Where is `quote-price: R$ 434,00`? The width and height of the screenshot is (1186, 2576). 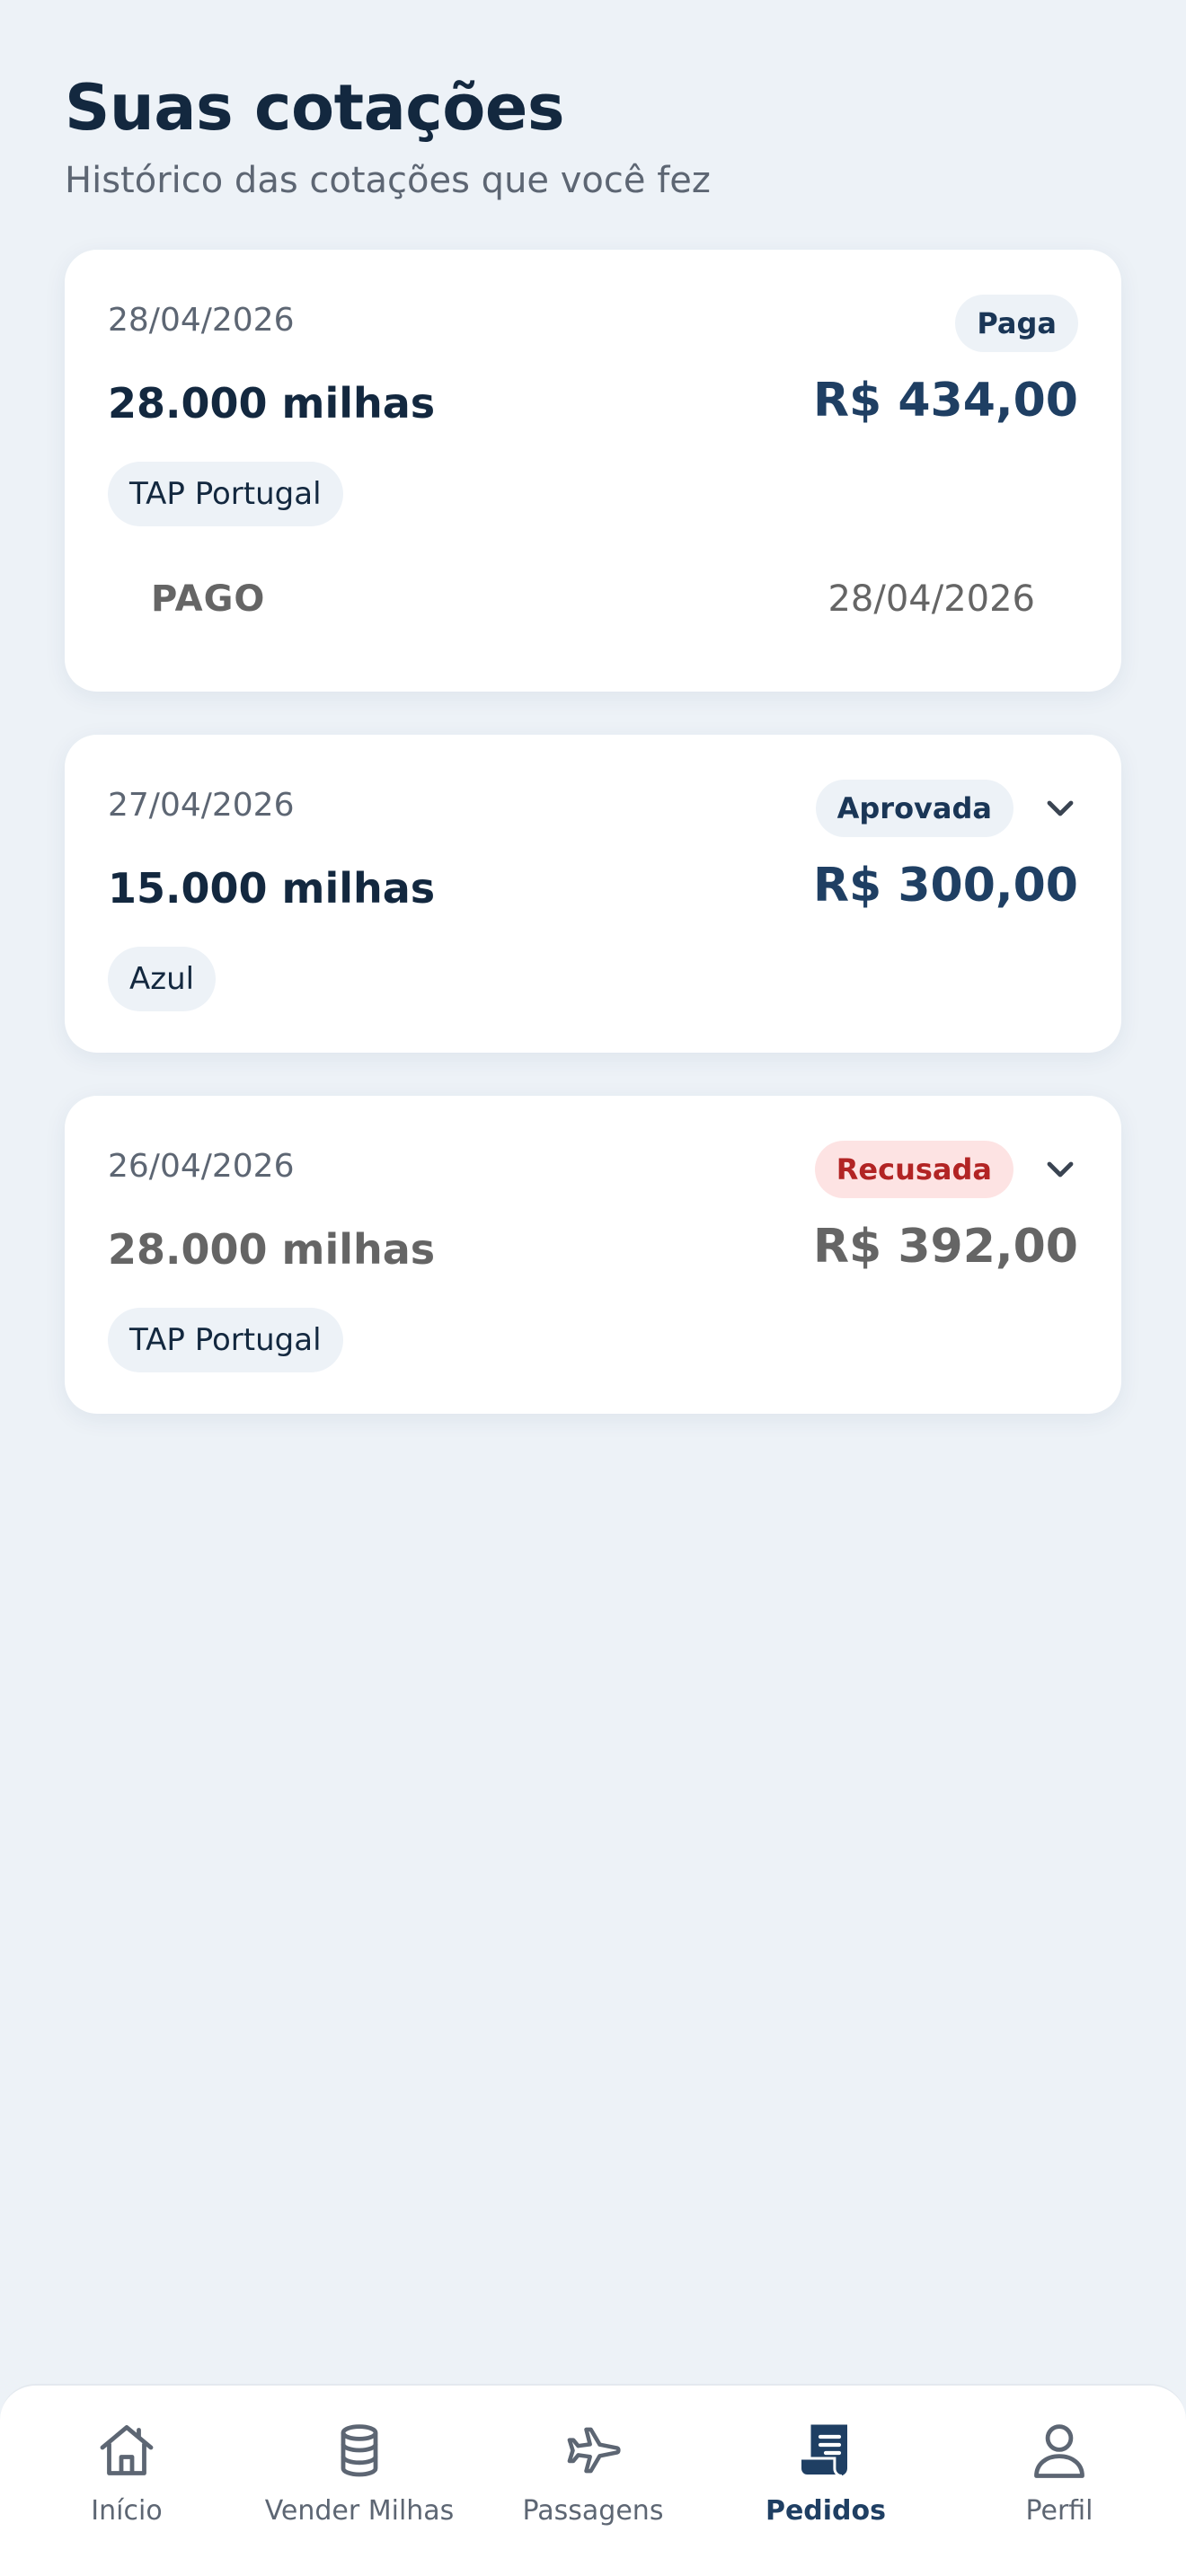 quote-price: R$ 434,00 is located at coordinates (945, 401).